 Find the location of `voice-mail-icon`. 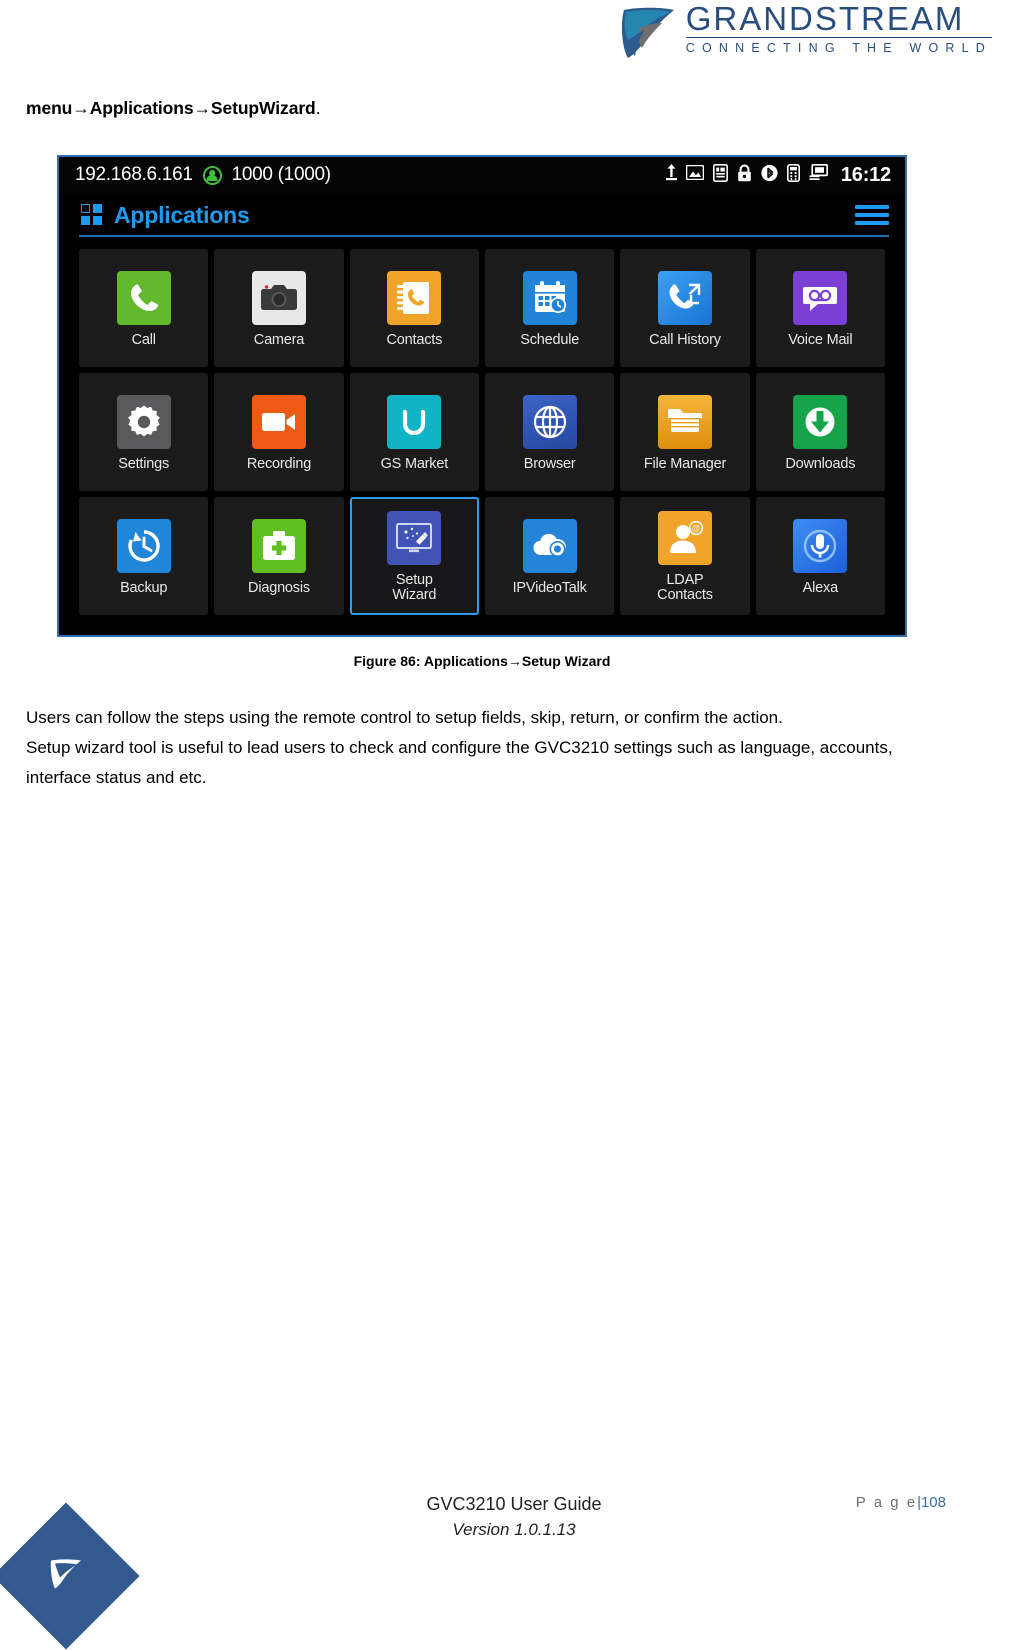

voice-mail-icon is located at coordinates (820, 297).